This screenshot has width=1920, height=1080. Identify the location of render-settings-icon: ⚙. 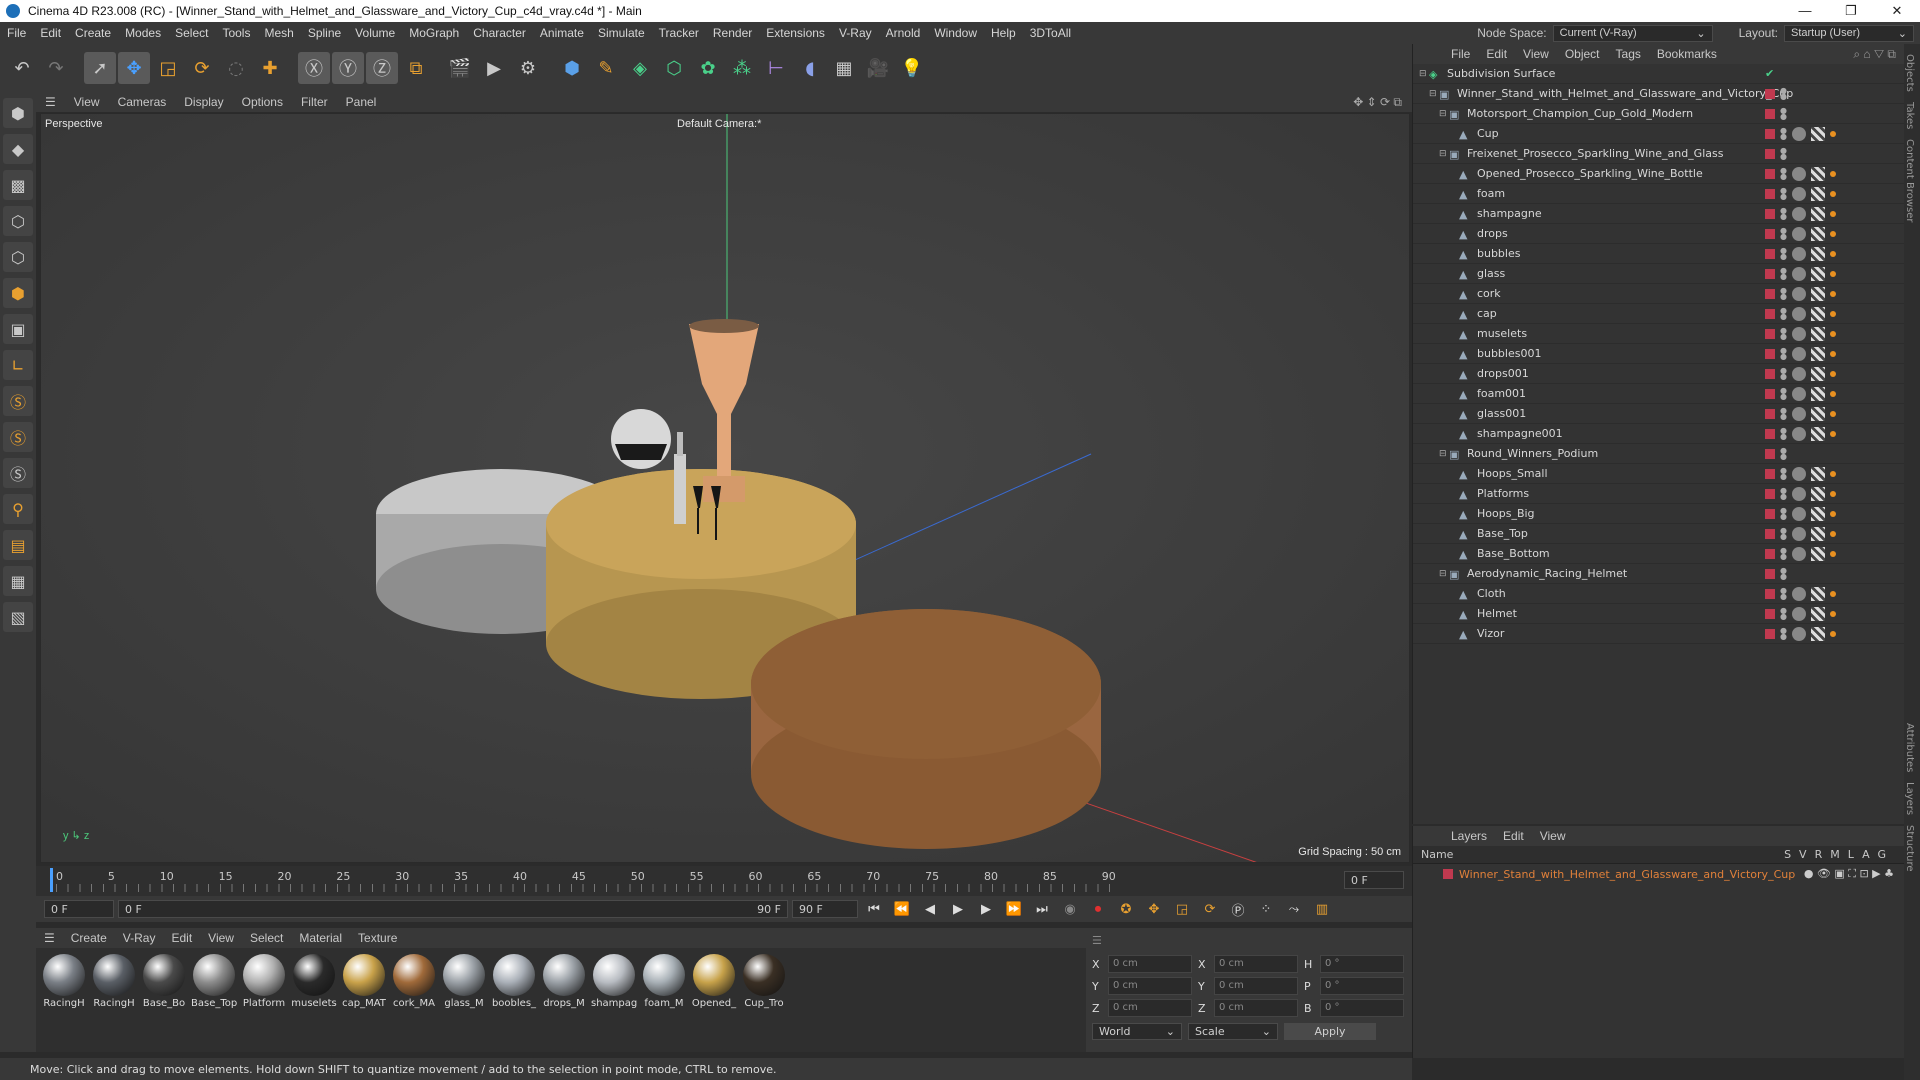
(528, 68).